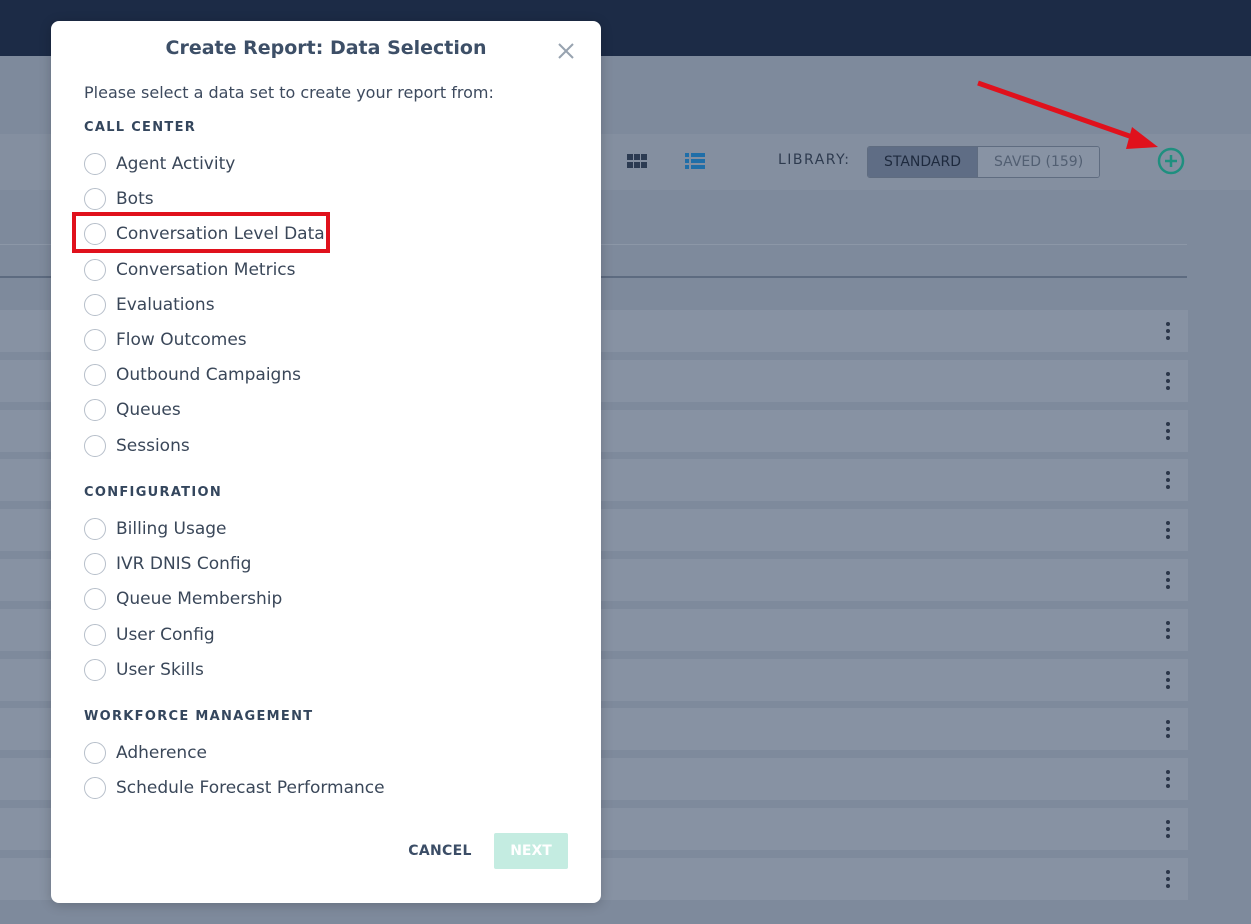  Describe the element at coordinates (201, 232) in the screenshot. I see `annotation-highlight-box` at that location.